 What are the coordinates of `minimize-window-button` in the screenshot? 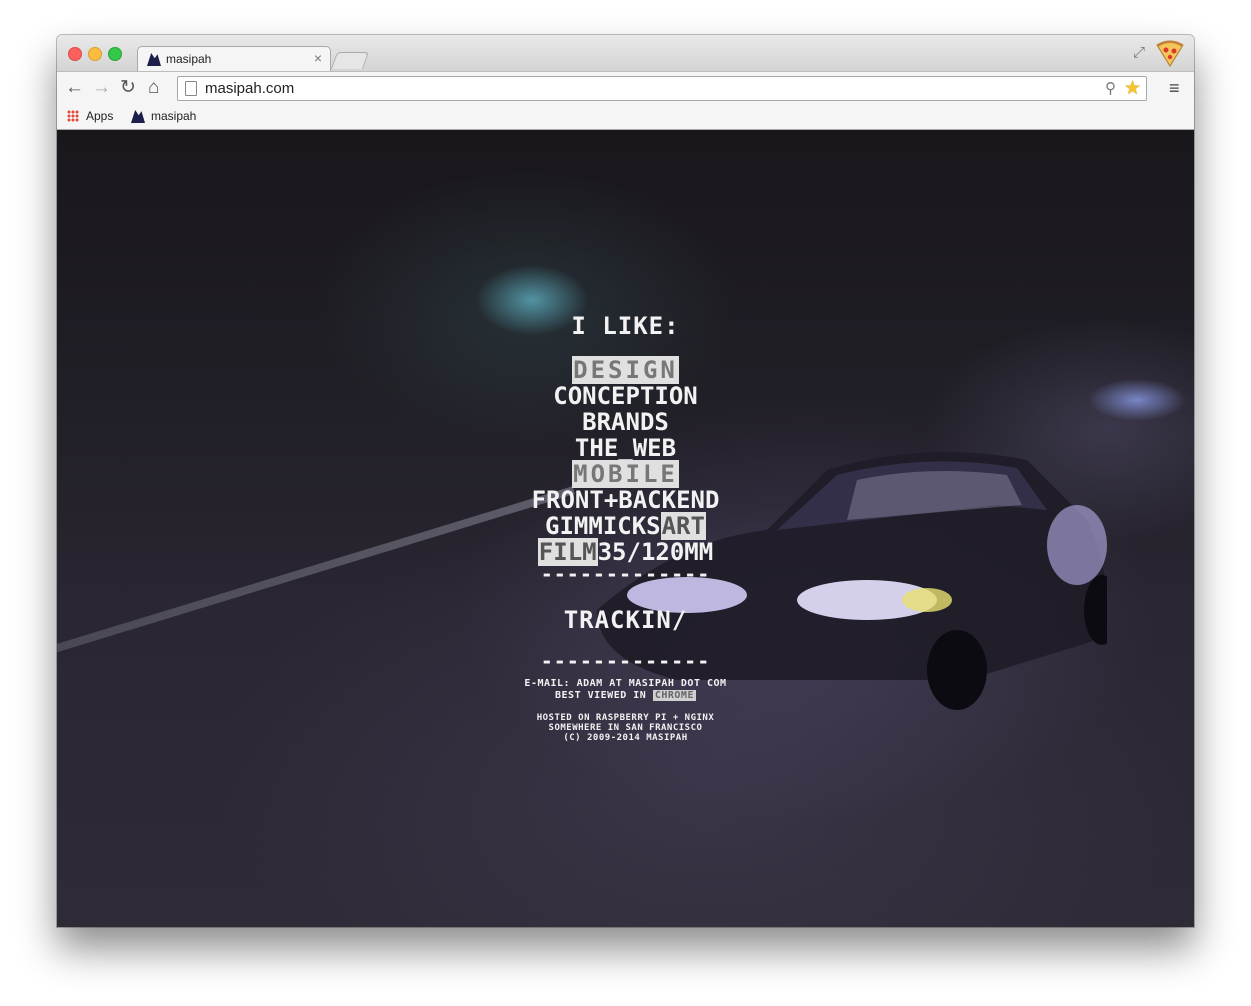 It's located at (95, 54).